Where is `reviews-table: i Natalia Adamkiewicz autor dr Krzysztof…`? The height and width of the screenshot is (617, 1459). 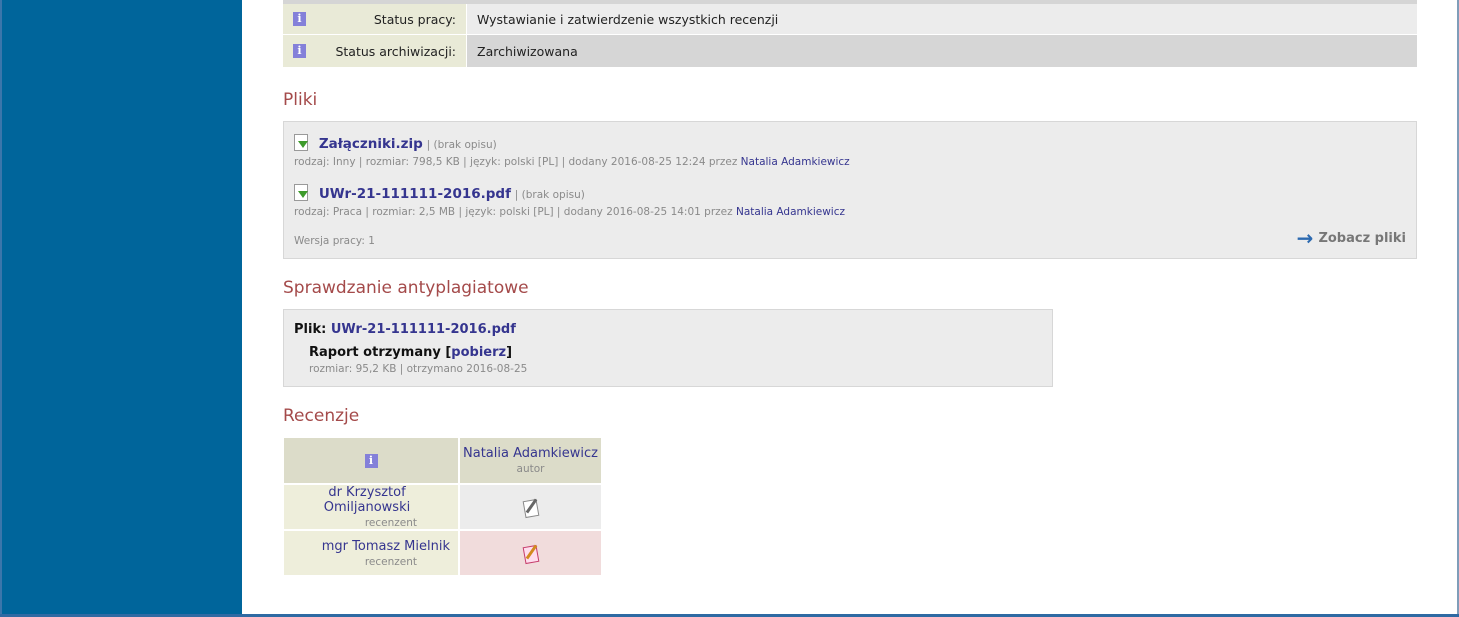
reviews-table: i Natalia Adamkiewicz autor dr Krzysztof… is located at coordinates (442, 506).